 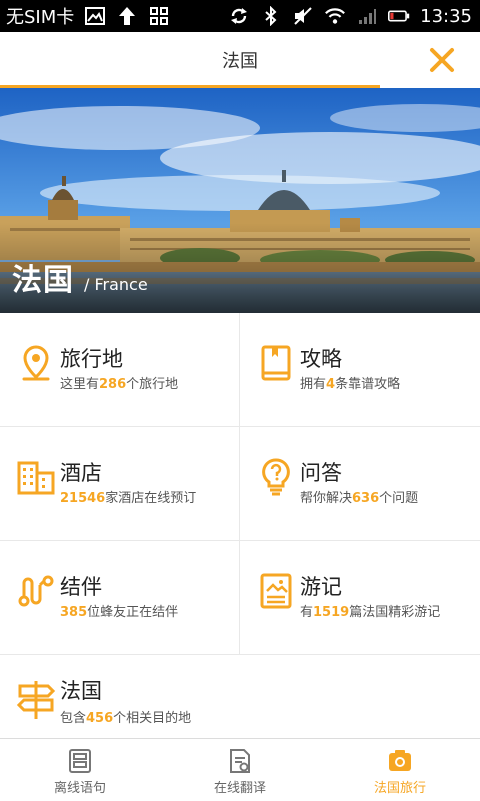 What do you see at coordinates (120, 597) in the screenshot?
I see `card-companions: 结伴 385位蜂友正在结伴` at bounding box center [120, 597].